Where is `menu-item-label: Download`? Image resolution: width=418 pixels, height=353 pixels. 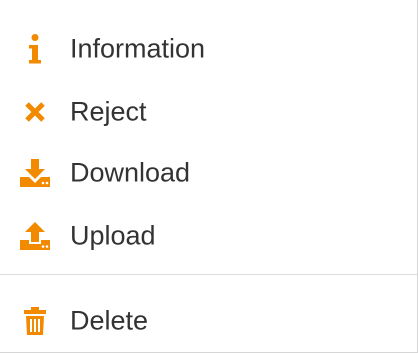
menu-item-label: Download is located at coordinates (130, 172).